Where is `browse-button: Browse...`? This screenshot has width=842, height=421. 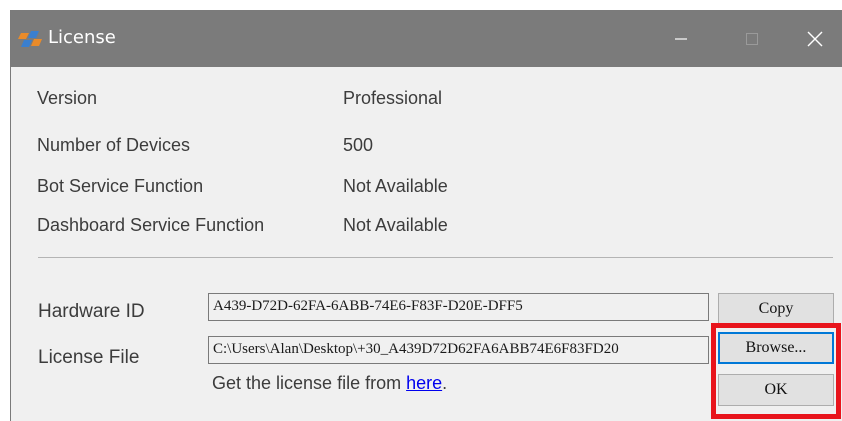
browse-button: Browse... is located at coordinates (776, 348).